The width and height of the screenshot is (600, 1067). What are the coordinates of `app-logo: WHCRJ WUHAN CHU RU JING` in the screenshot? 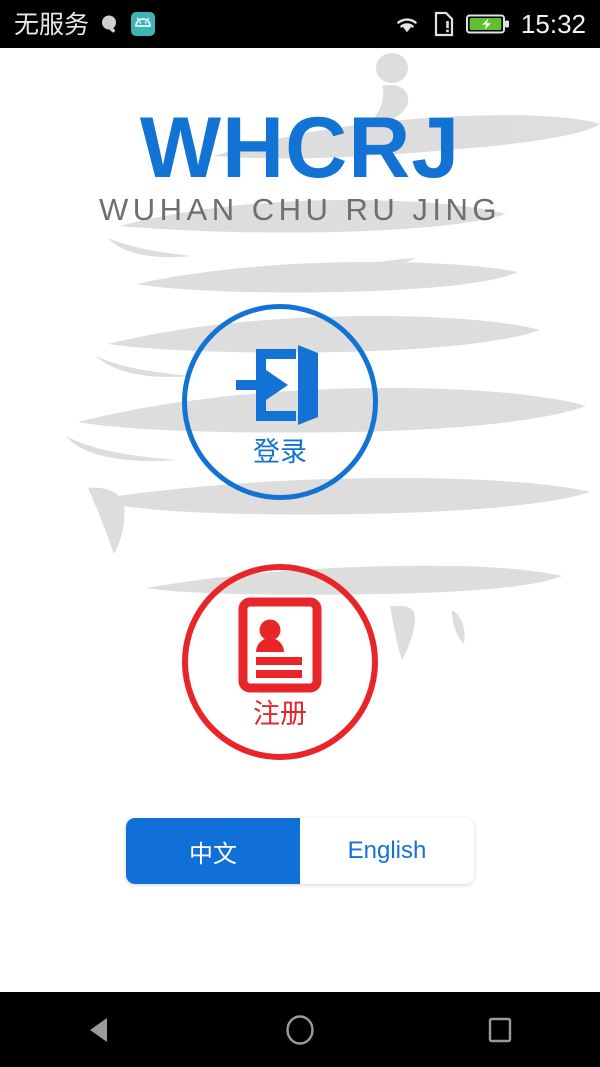 It's located at (300, 163).